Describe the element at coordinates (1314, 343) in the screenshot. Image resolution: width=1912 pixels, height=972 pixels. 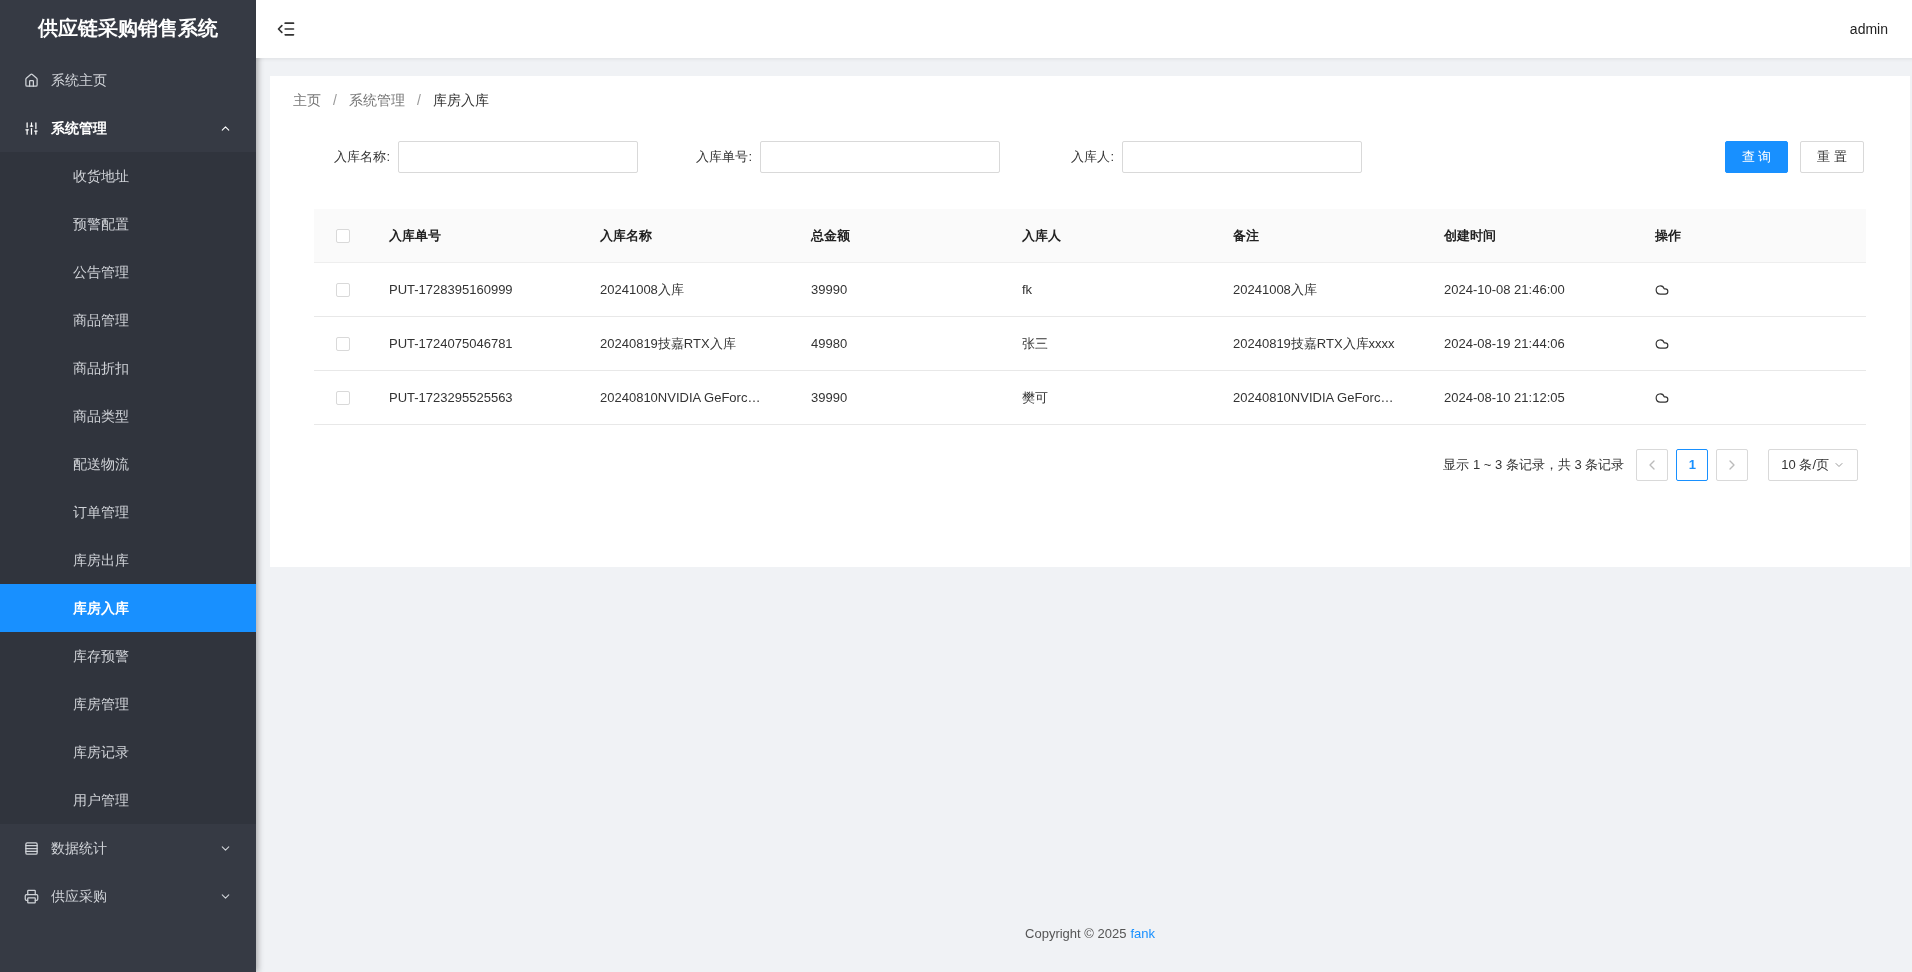
I see `table-cell: 20240819技嘉RTX入库xxxx` at that location.